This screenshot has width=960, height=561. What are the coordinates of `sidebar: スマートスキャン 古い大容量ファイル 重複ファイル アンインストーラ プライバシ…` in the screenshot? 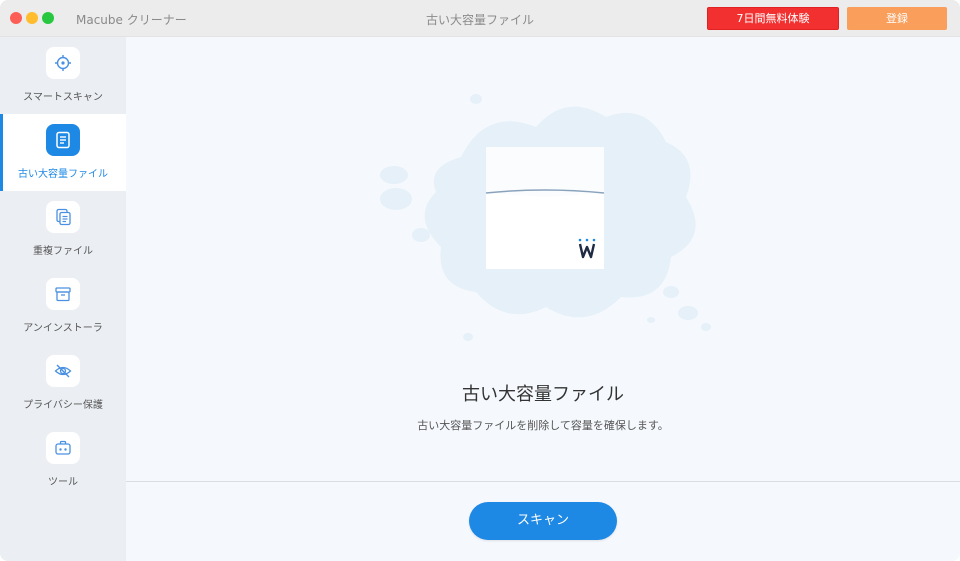 It's located at (63, 299).